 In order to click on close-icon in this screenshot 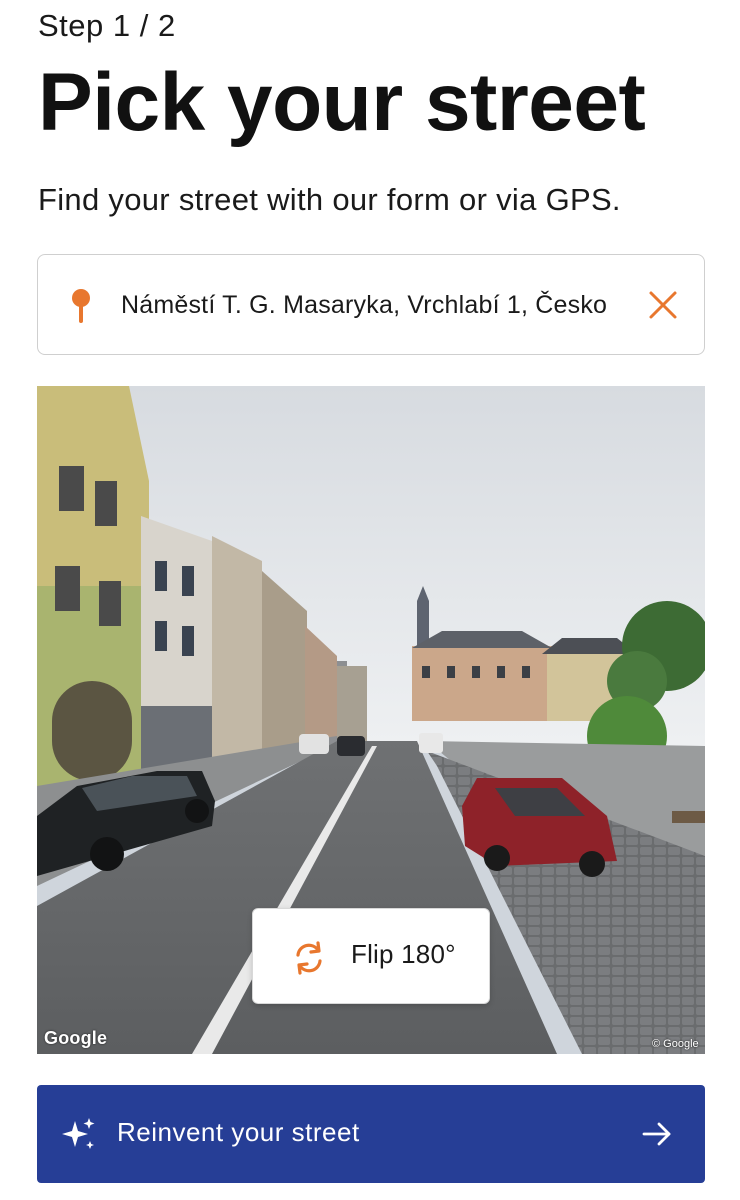, I will do `click(663, 305)`.